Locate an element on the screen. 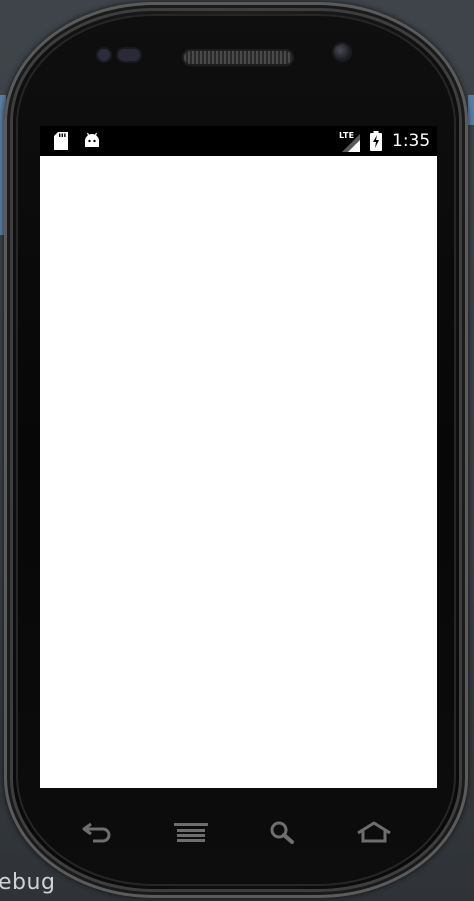  back-button is located at coordinates (97, 832).